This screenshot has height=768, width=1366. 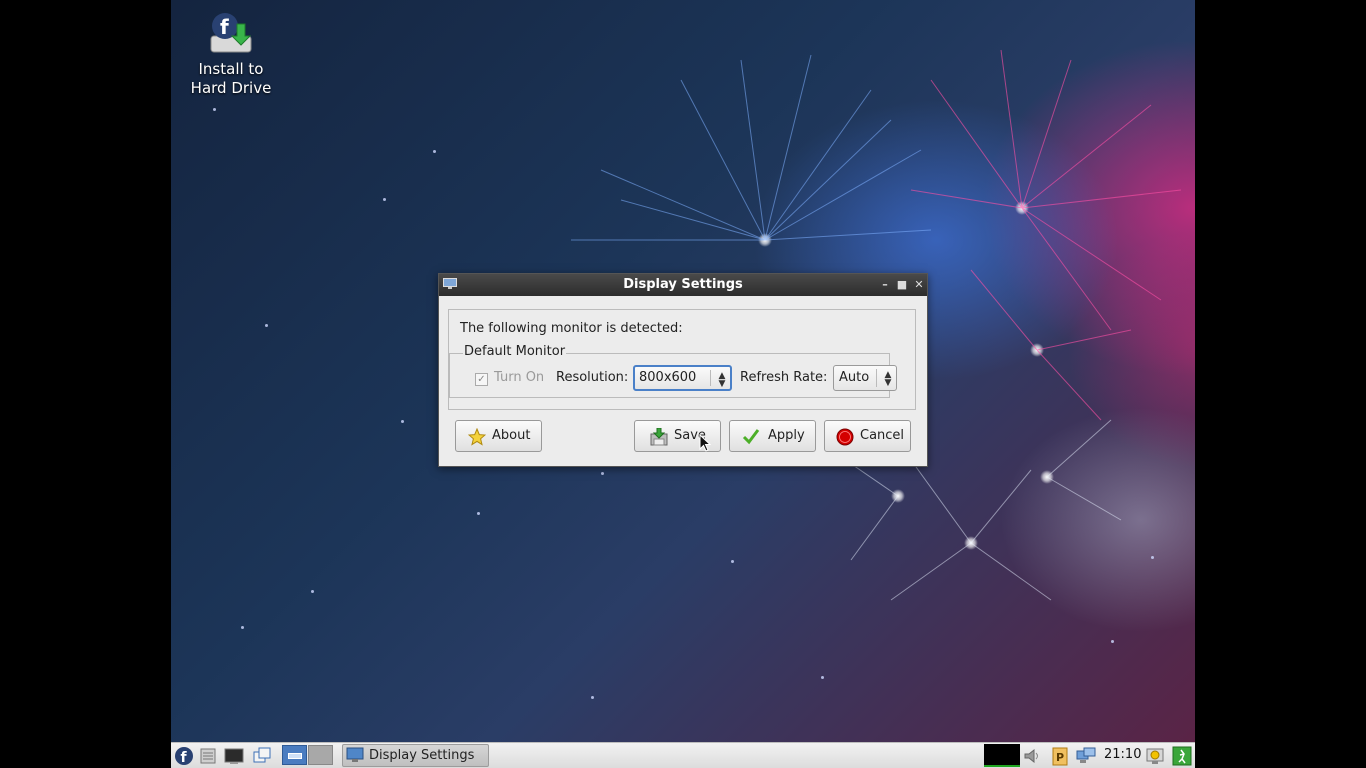 What do you see at coordinates (885, 285) in the screenshot?
I see `minimize-button: –` at bounding box center [885, 285].